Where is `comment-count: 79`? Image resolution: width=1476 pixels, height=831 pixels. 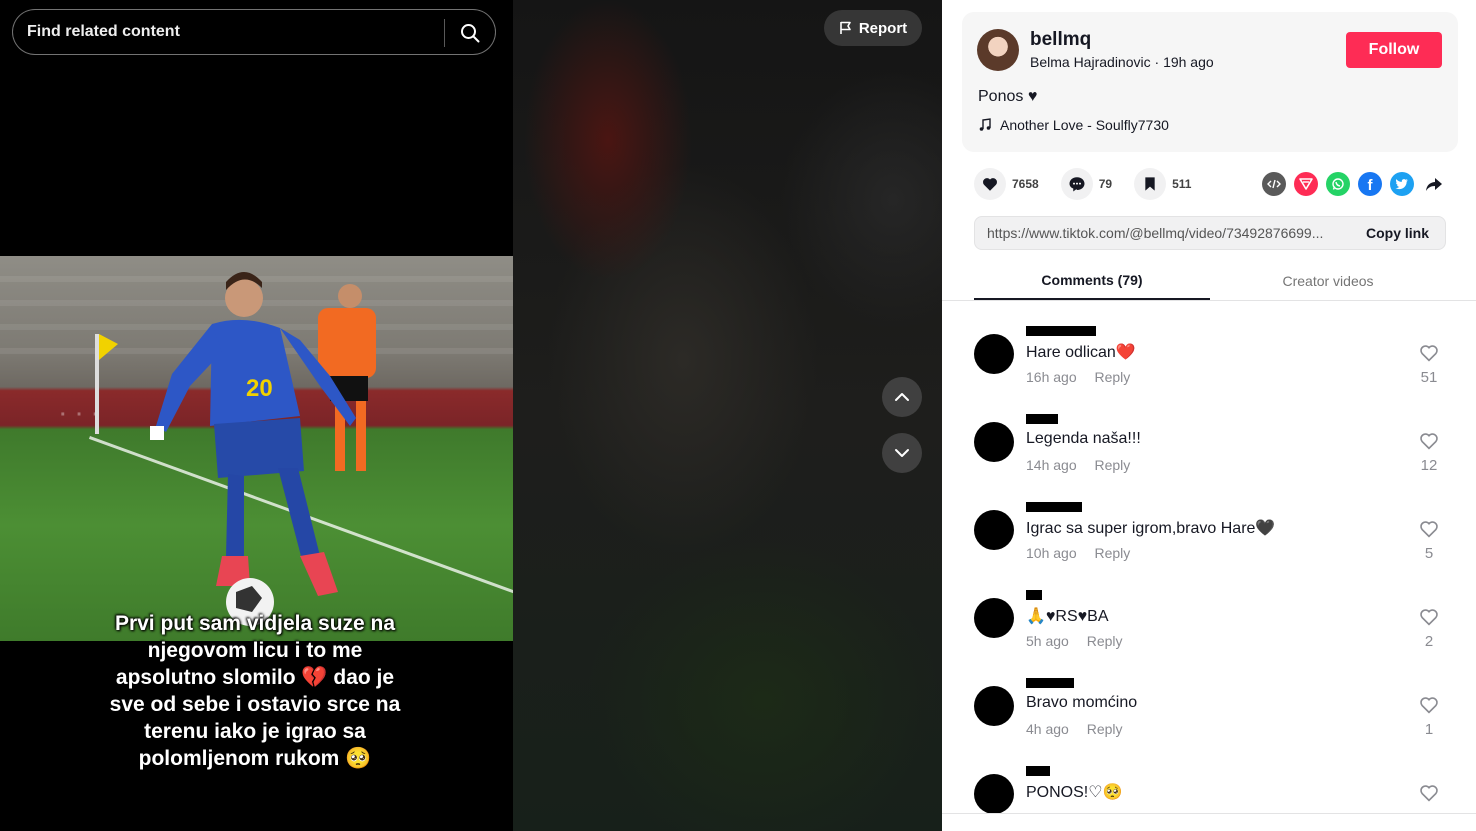
comment-count: 79 is located at coordinates (1105, 184).